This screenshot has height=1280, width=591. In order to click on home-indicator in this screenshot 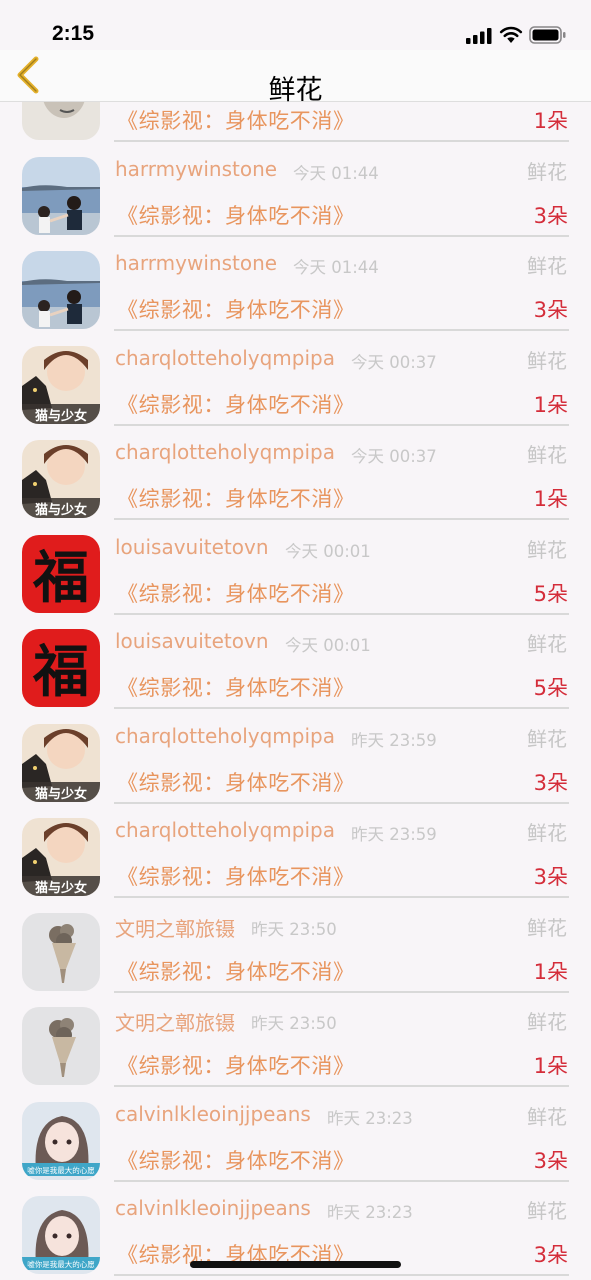, I will do `click(295, 1264)`.